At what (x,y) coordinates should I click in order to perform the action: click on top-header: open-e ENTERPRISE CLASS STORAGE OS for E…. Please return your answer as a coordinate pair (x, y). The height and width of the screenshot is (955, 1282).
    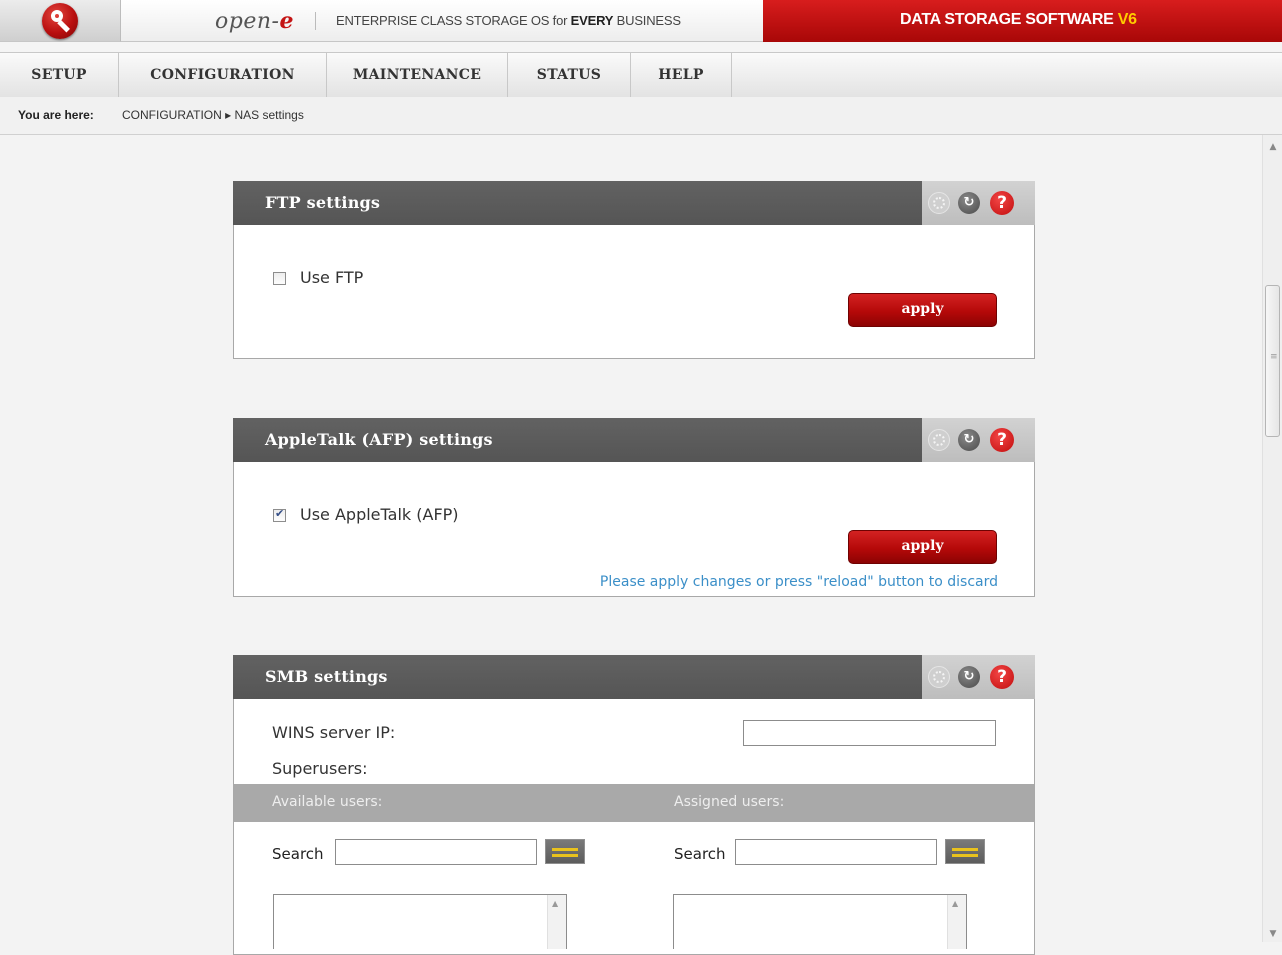
    Looking at the image, I should click on (641, 30).